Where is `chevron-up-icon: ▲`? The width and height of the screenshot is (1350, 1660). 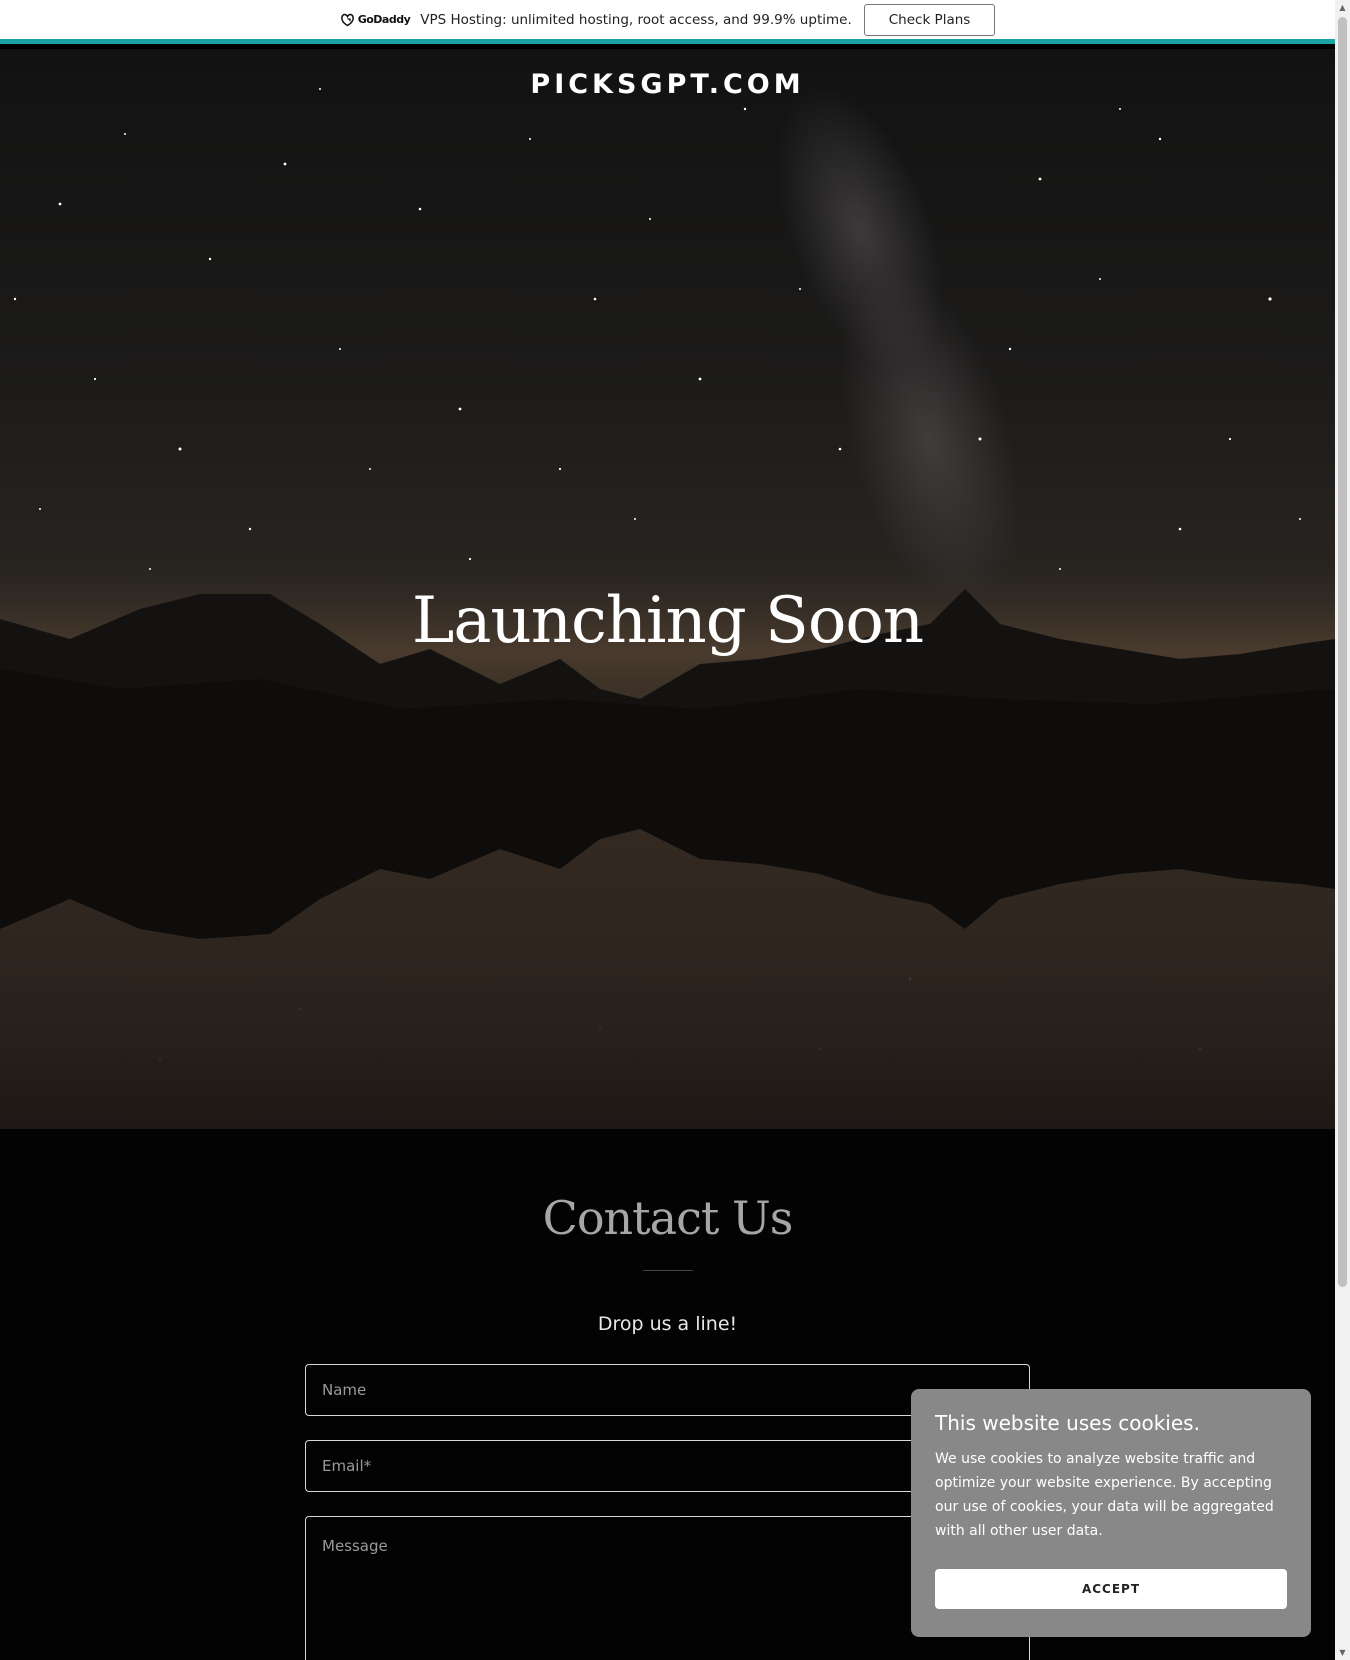
chevron-up-icon: ▲ is located at coordinates (1342, 7).